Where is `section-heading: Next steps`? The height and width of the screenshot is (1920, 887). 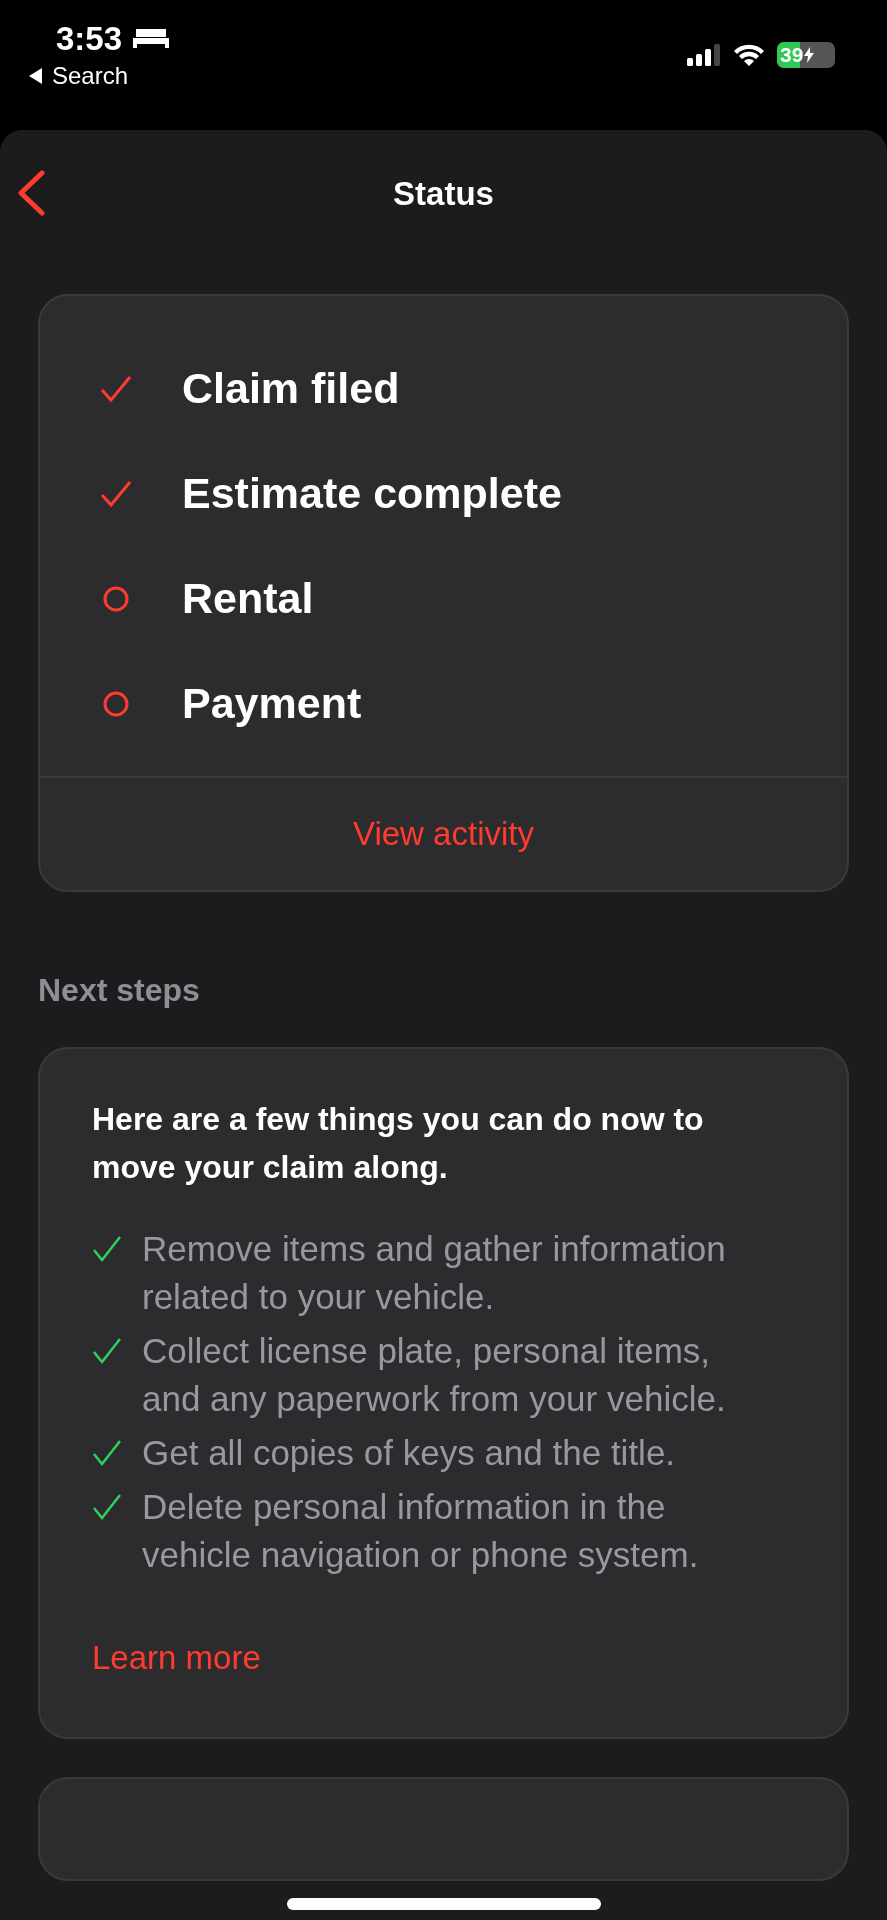
section-heading: Next steps is located at coordinates (119, 990).